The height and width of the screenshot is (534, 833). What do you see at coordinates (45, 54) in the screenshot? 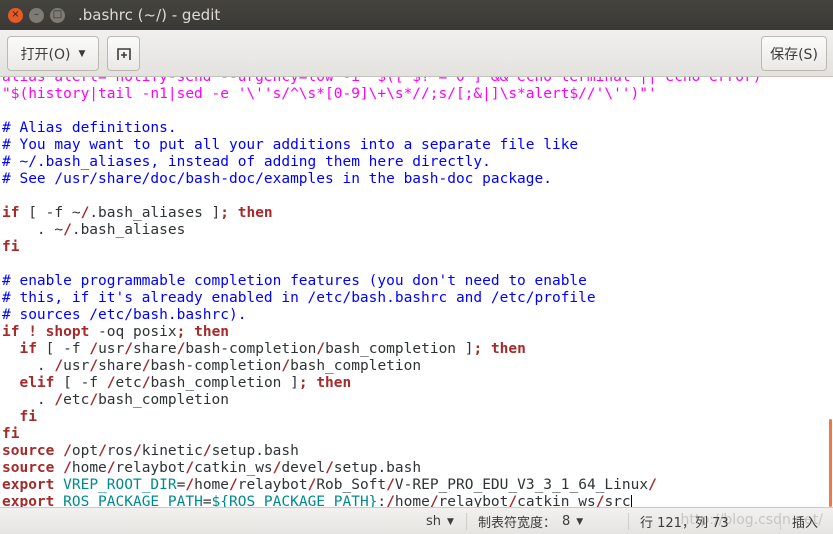
I see `open-button-label: 打开(O)` at bounding box center [45, 54].